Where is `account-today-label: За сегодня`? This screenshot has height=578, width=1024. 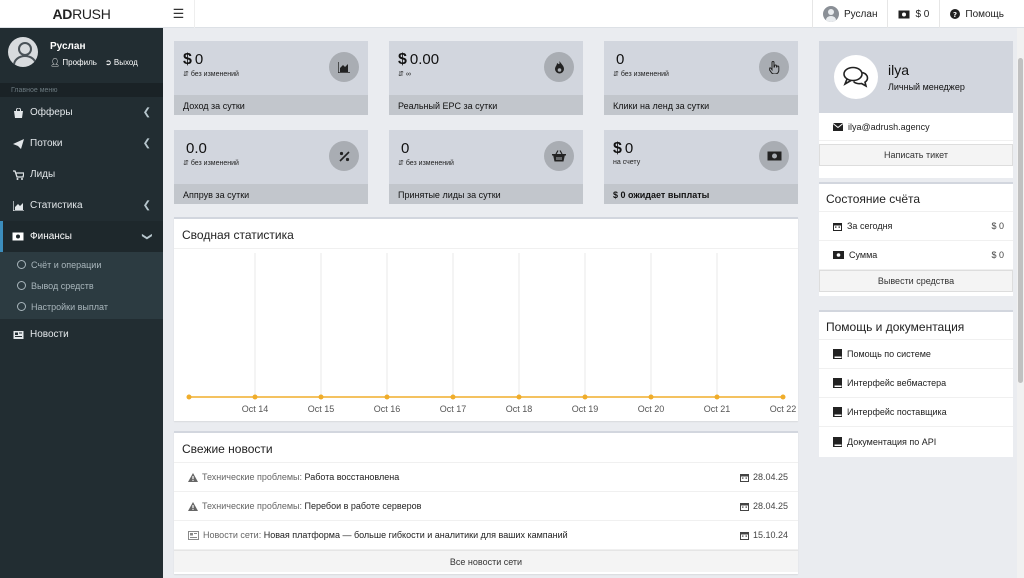 account-today-label: За сегодня is located at coordinates (870, 226).